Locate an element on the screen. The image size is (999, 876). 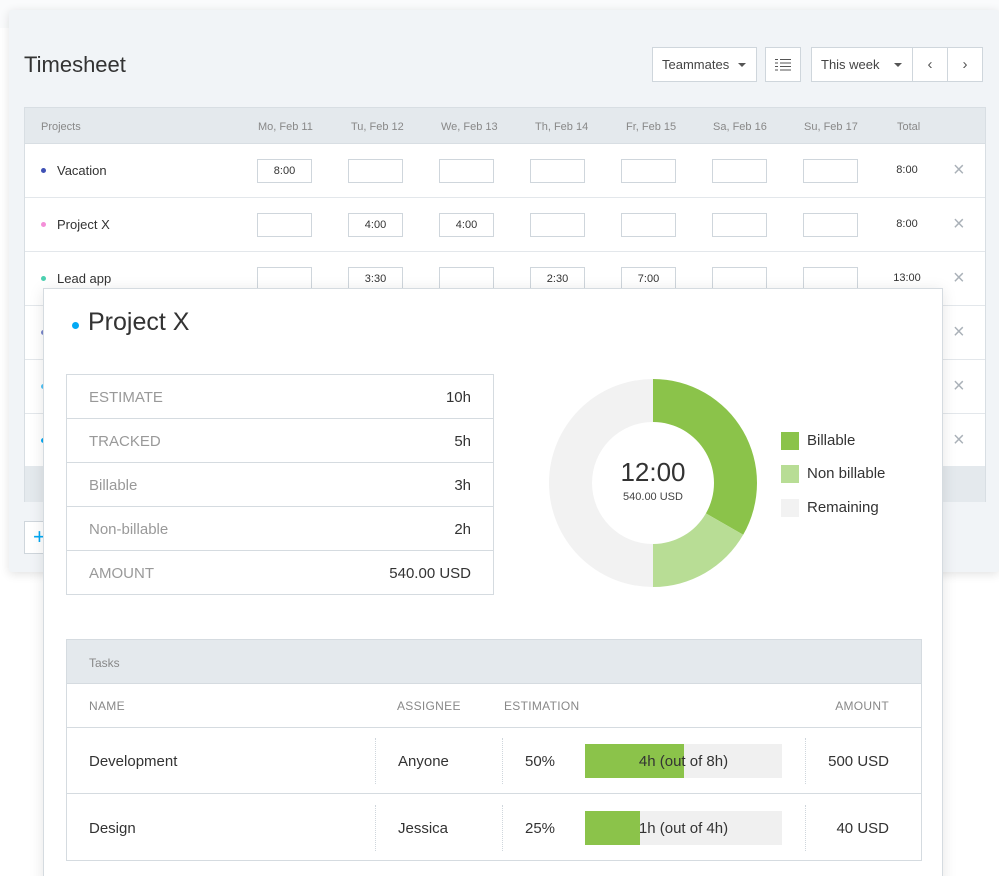
page-title: Timesheet is located at coordinates (75, 64).